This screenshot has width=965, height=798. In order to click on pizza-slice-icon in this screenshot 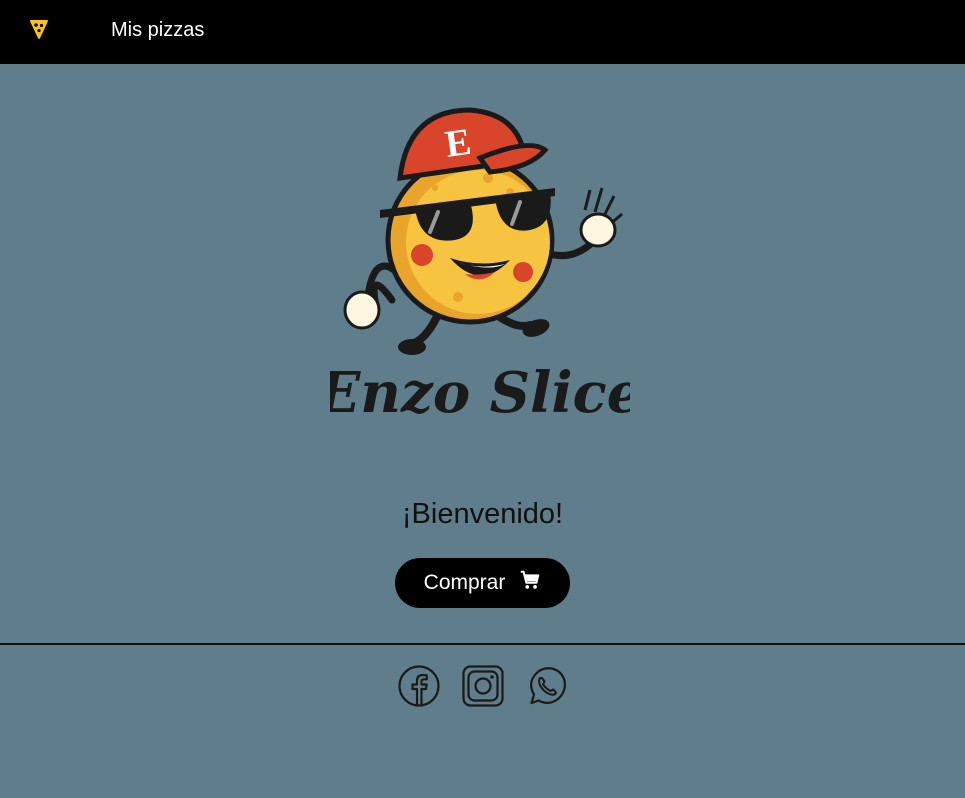, I will do `click(39, 29)`.